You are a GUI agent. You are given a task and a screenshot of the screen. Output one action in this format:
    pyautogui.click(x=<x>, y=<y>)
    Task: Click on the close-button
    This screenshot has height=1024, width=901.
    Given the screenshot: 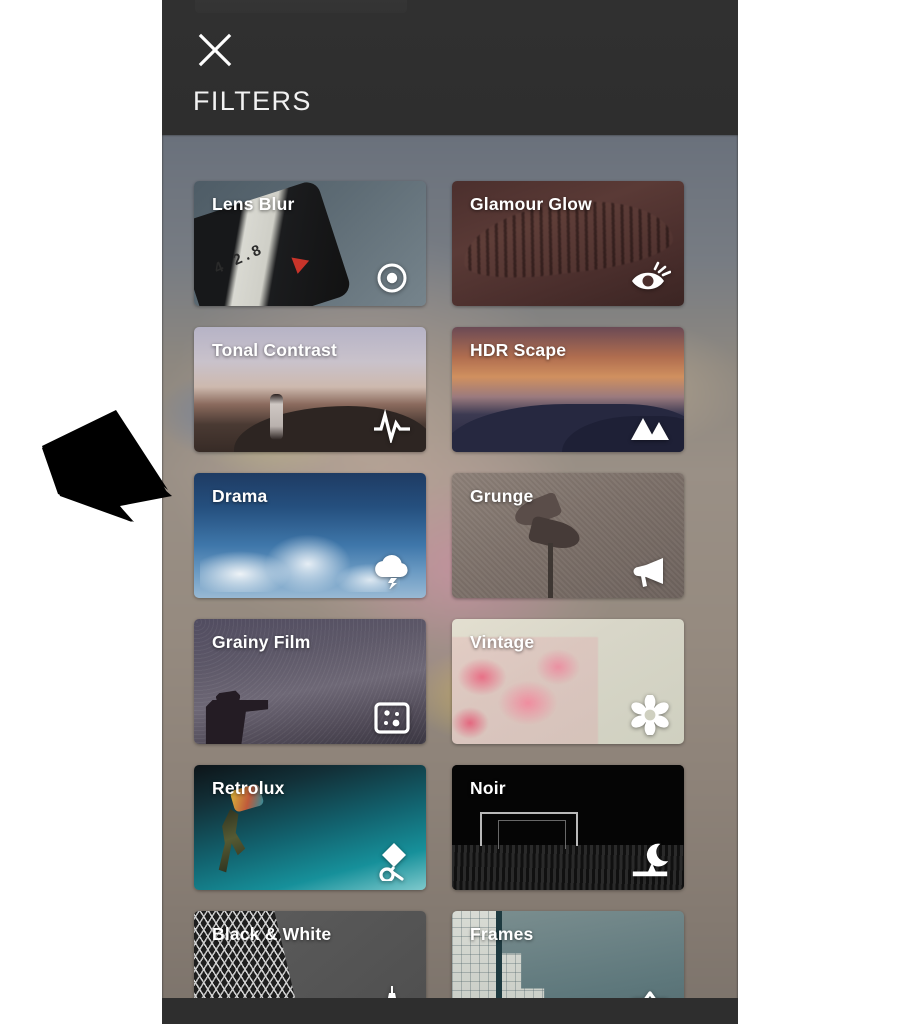 What is the action you would take?
    pyautogui.click(x=215, y=50)
    